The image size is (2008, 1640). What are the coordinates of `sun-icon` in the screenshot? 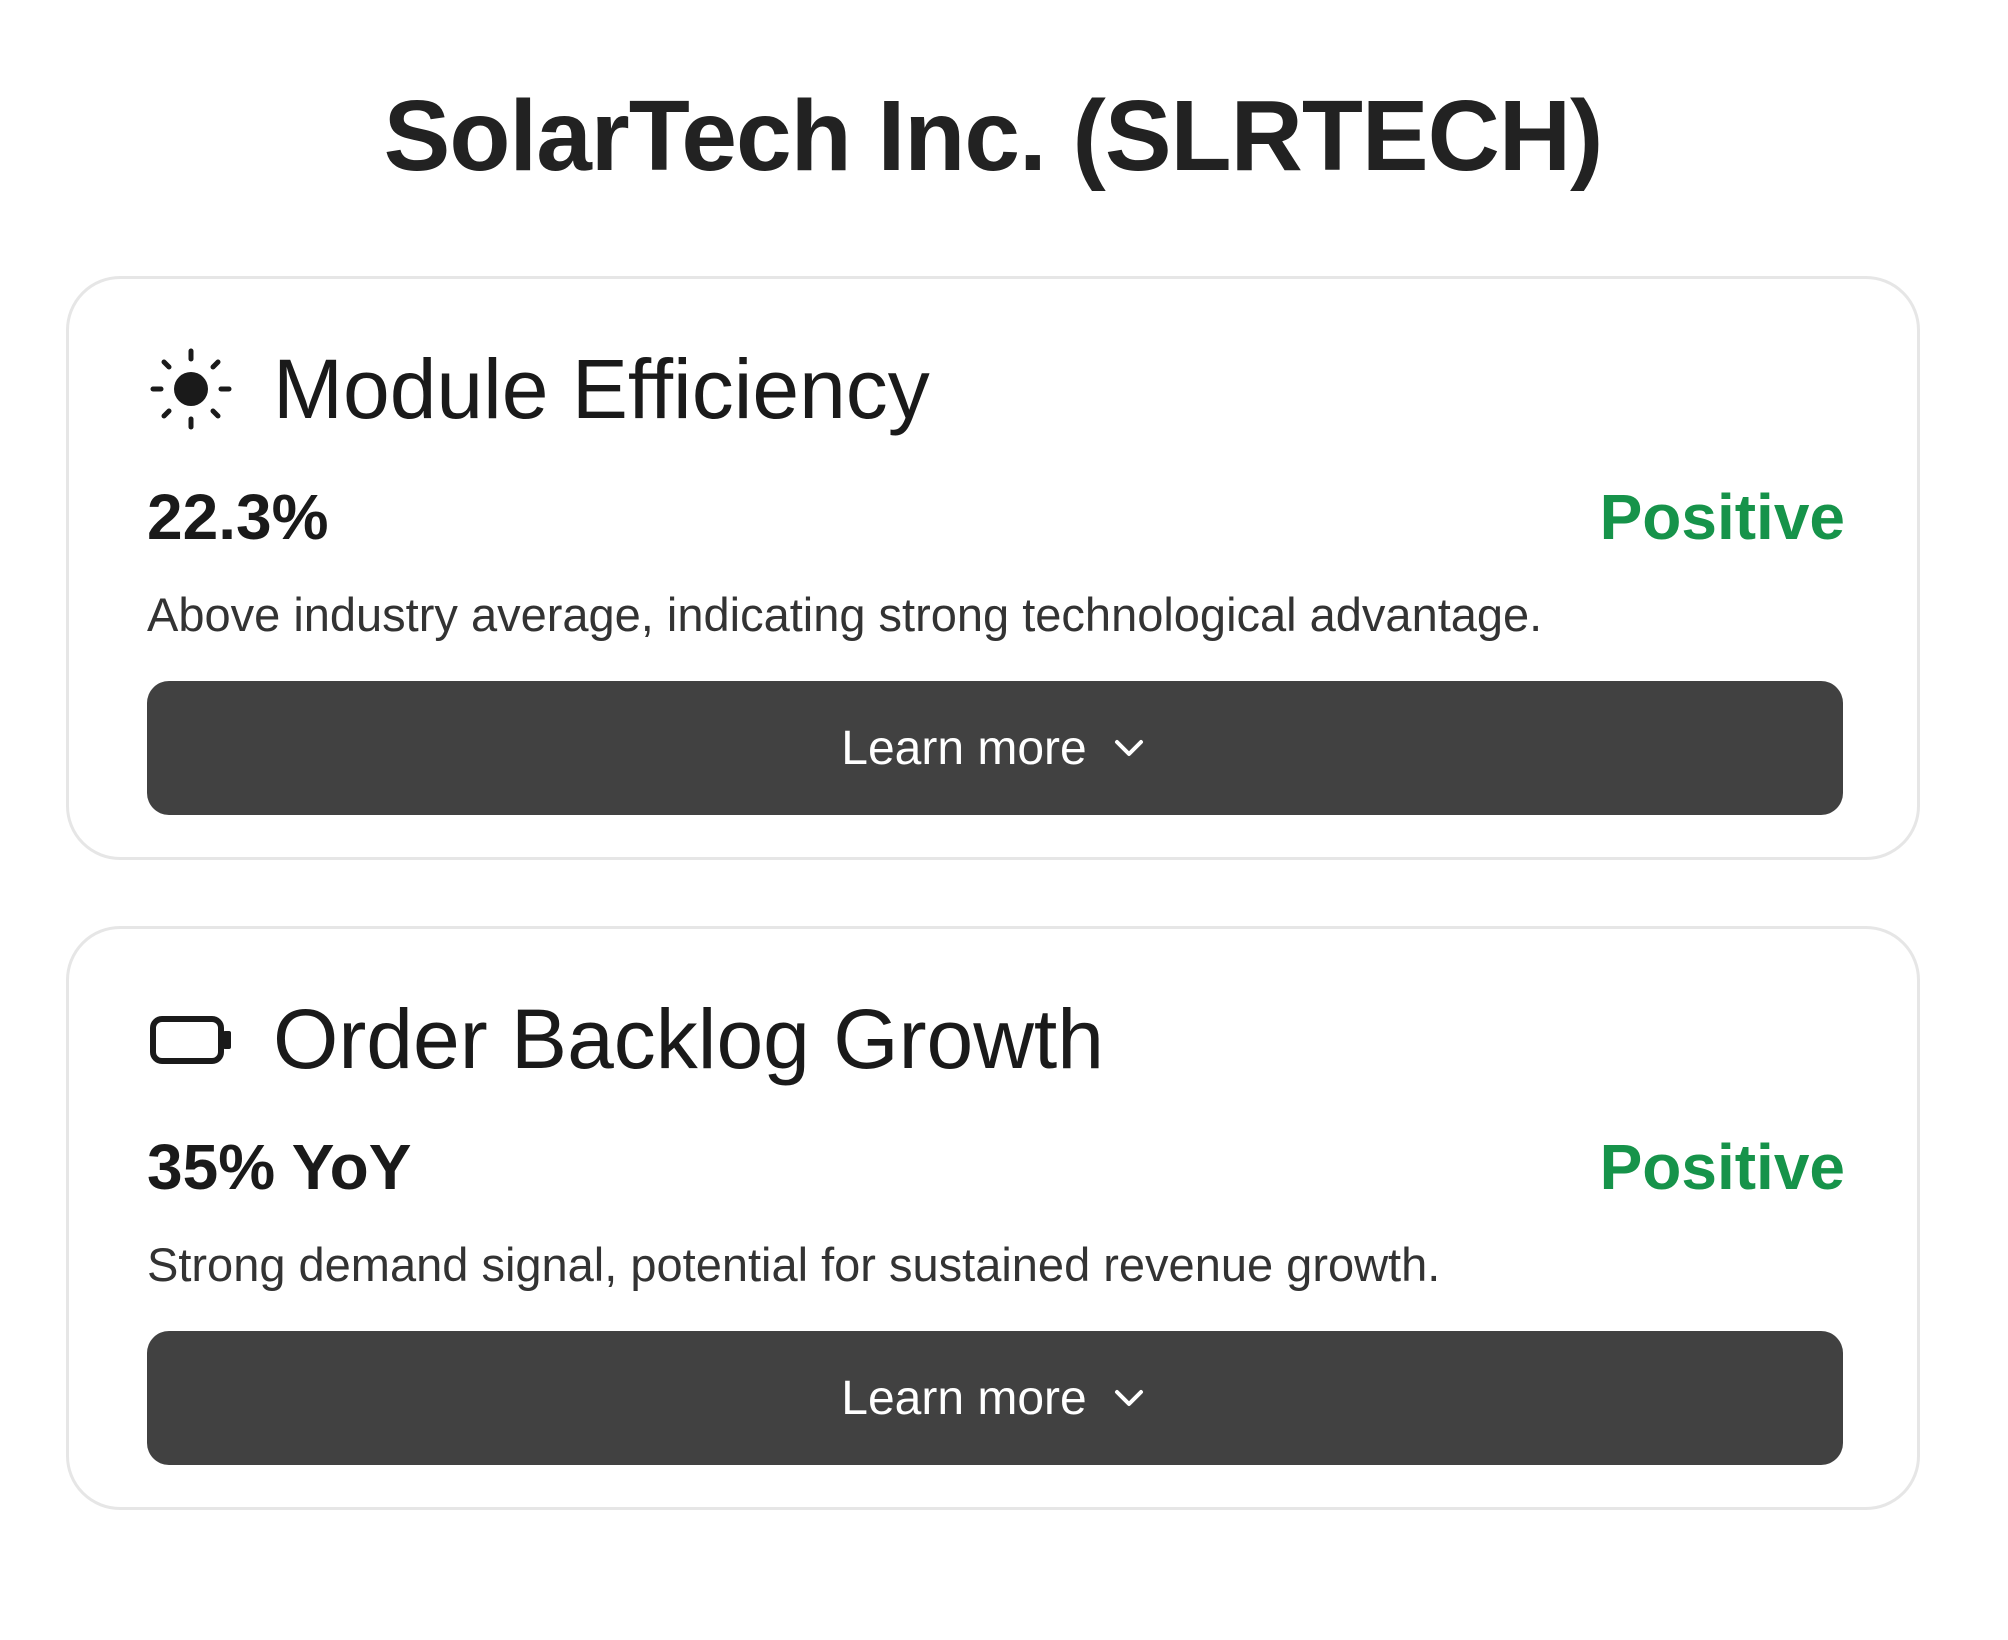 It's located at (191, 389).